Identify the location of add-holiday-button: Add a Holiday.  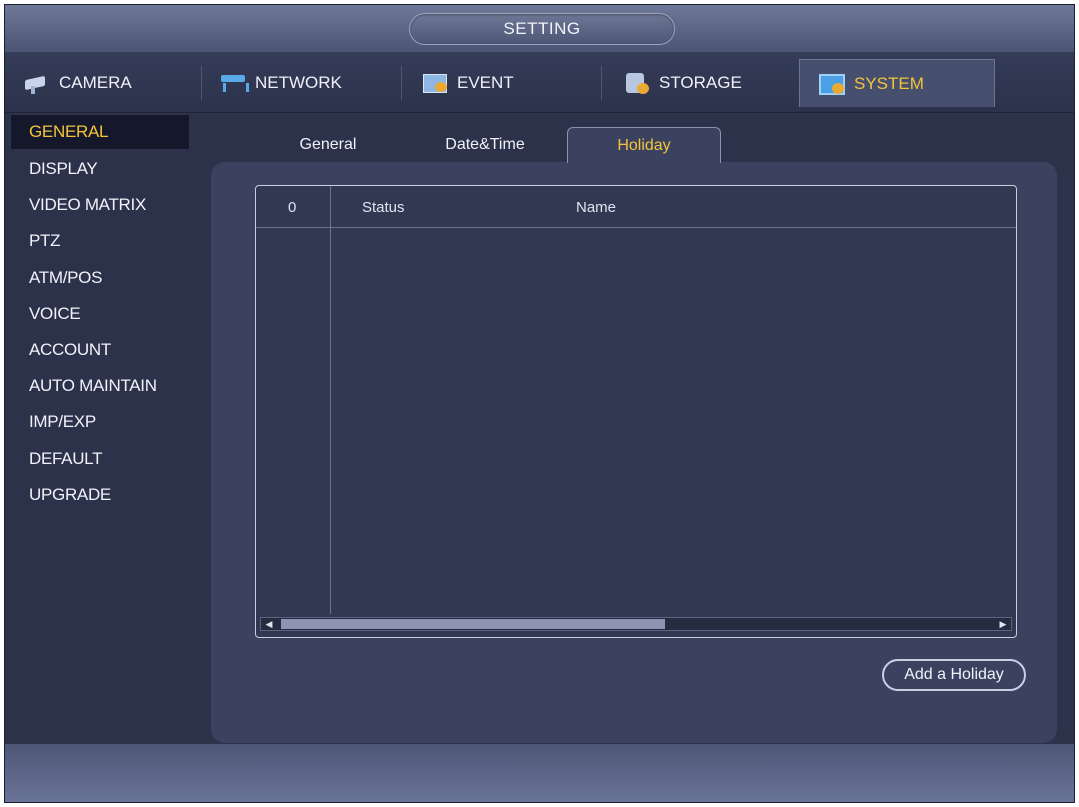
(954, 675).